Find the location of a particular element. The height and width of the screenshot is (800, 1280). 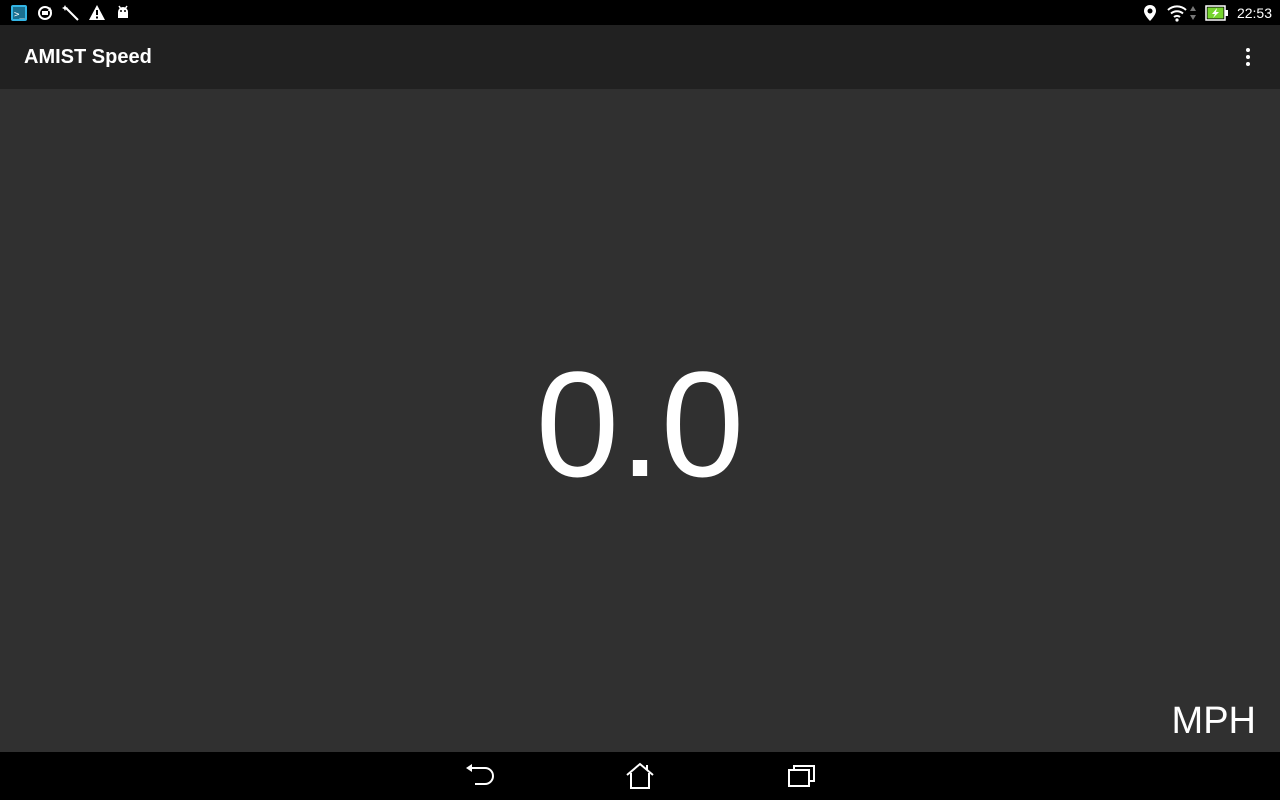

speed-unit: MPH is located at coordinates (1213, 721).